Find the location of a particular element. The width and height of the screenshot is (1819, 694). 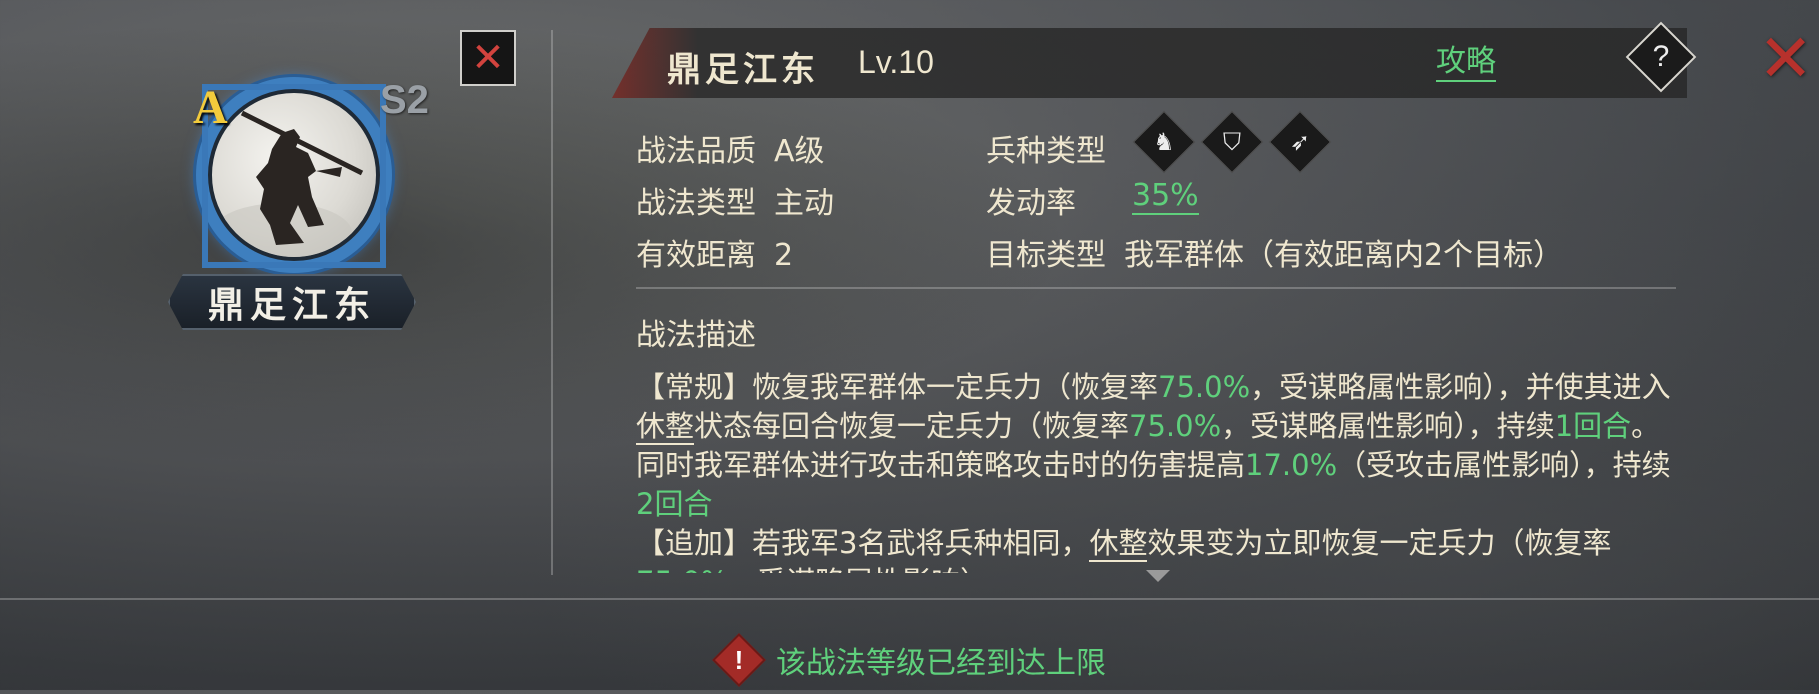

skill-title: 鼎足江东 is located at coordinates (743, 70).